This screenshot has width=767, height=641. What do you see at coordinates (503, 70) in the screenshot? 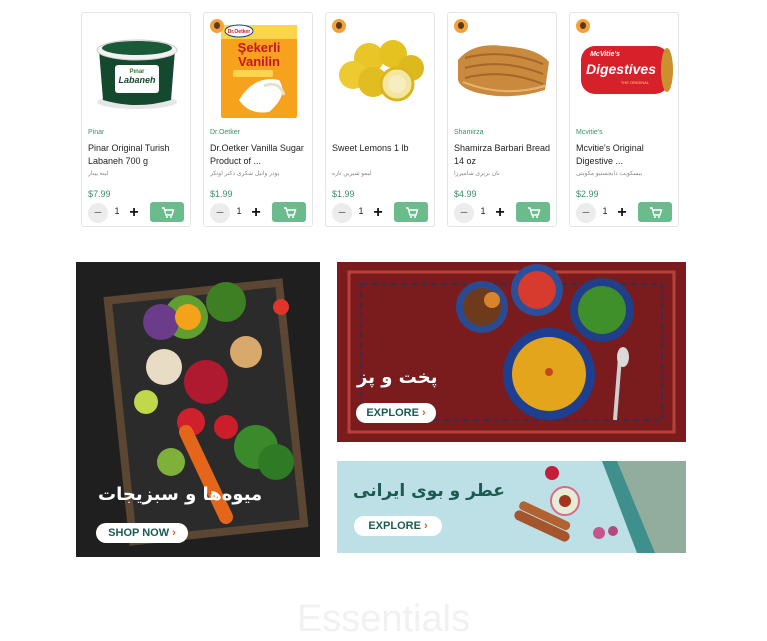
I see `product-image-barbari-bread` at bounding box center [503, 70].